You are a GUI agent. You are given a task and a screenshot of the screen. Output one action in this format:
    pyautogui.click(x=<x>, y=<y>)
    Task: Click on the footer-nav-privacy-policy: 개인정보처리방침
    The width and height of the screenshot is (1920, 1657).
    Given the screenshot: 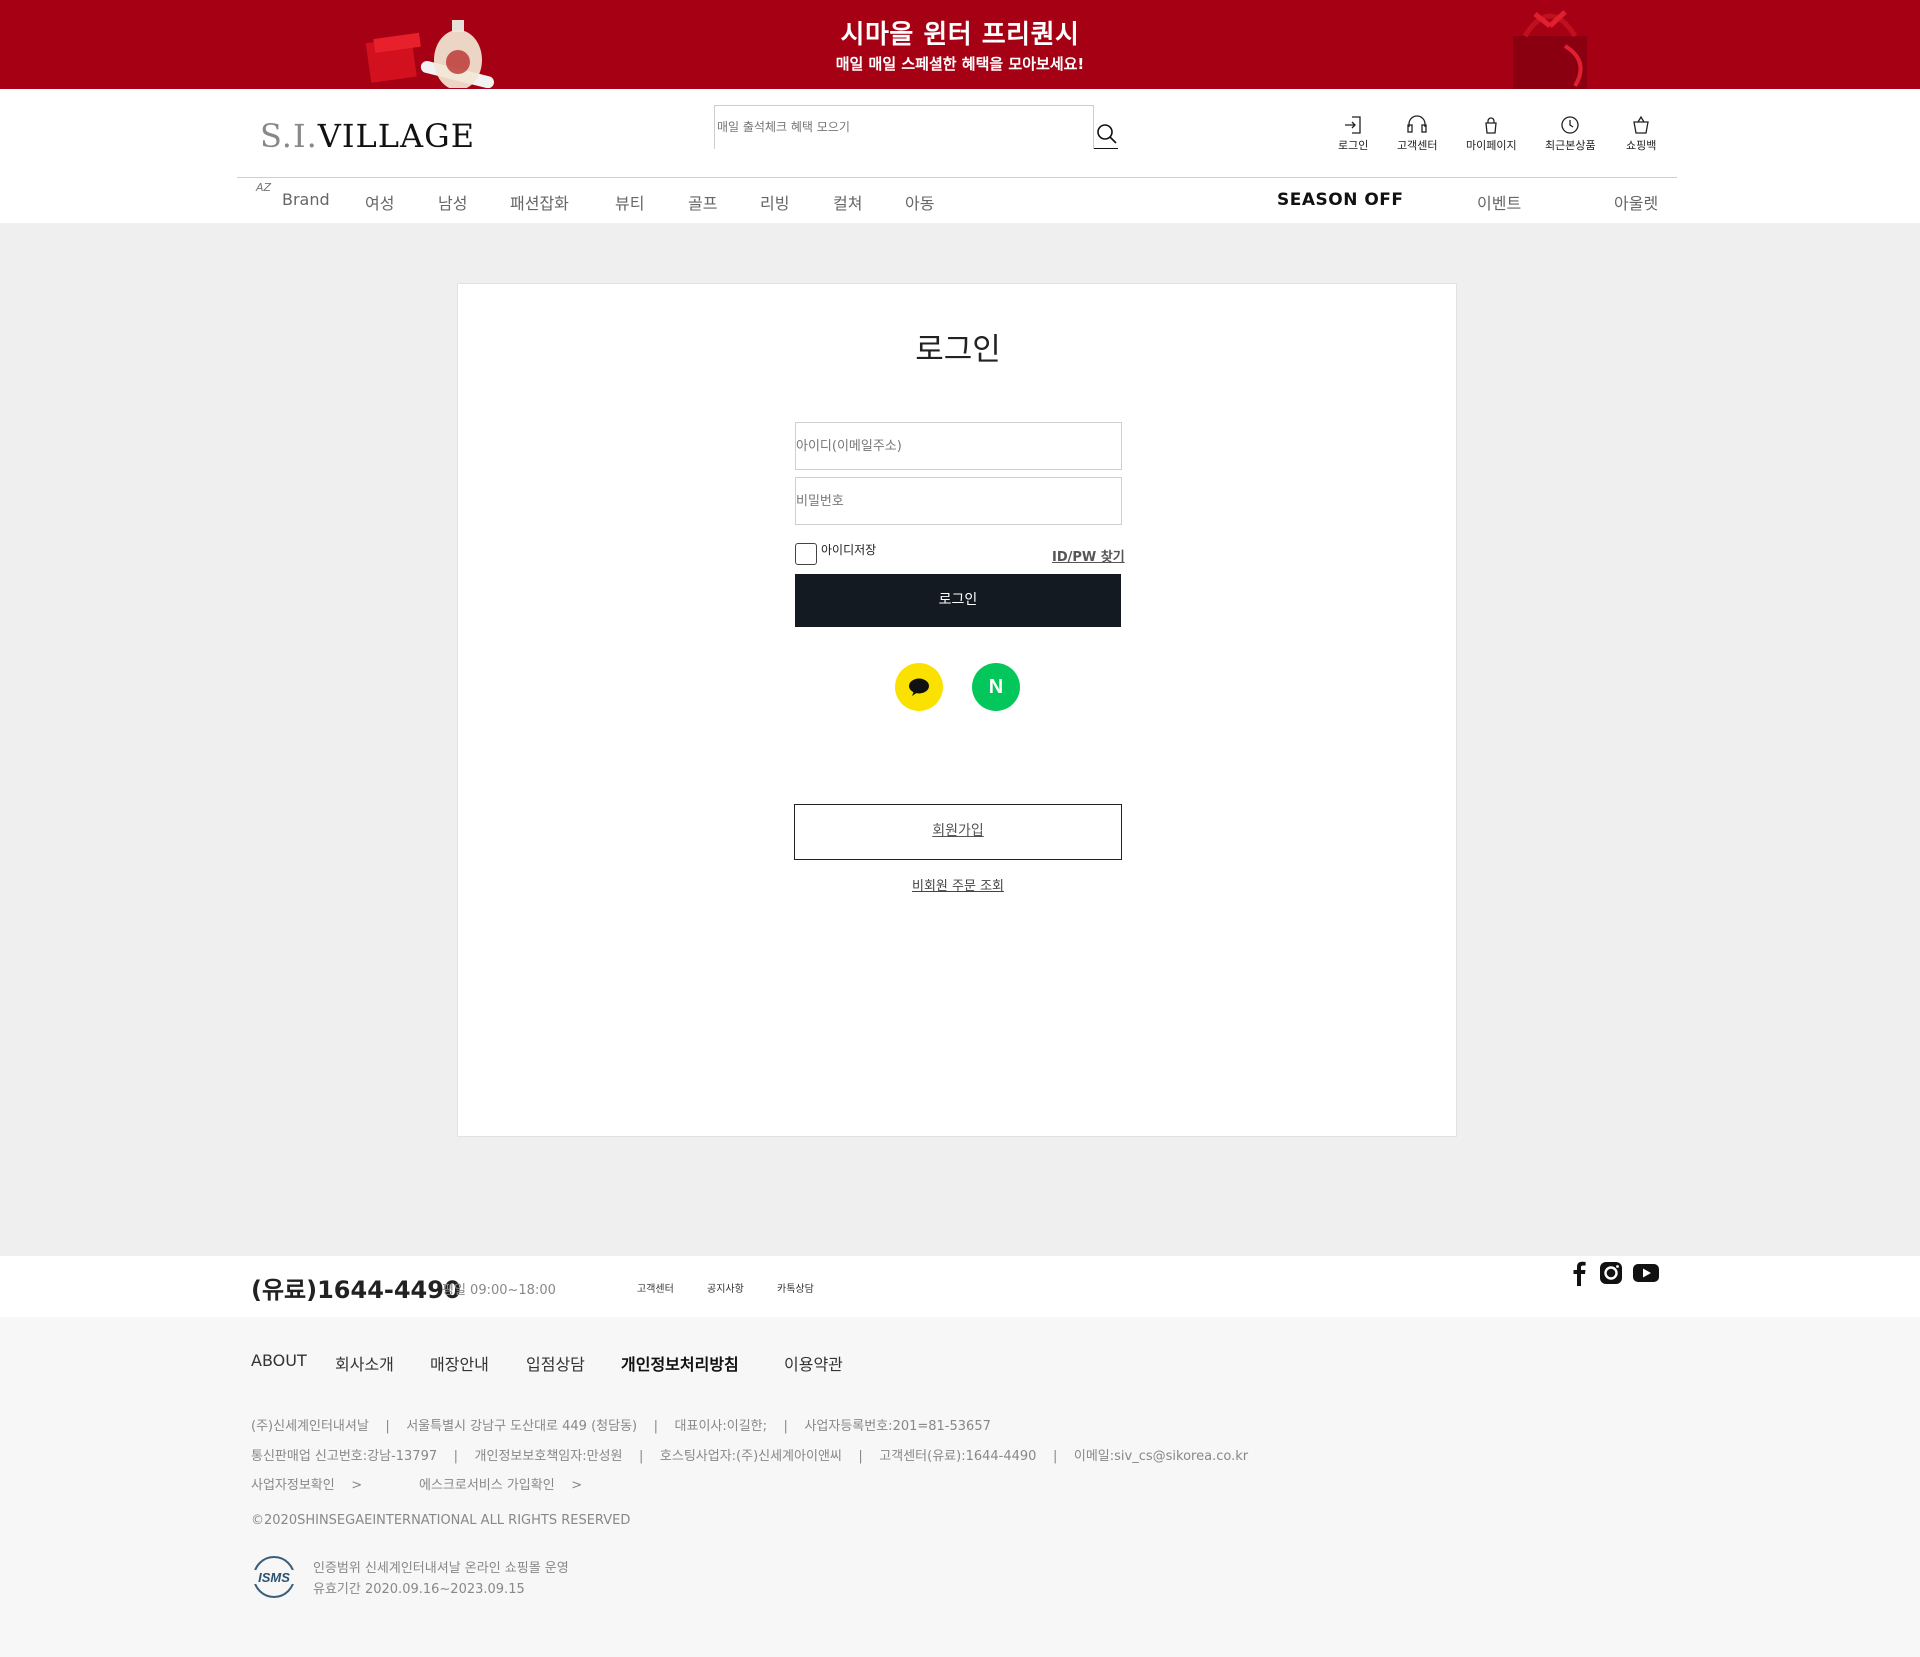 What is the action you would take?
    pyautogui.click(x=680, y=1363)
    